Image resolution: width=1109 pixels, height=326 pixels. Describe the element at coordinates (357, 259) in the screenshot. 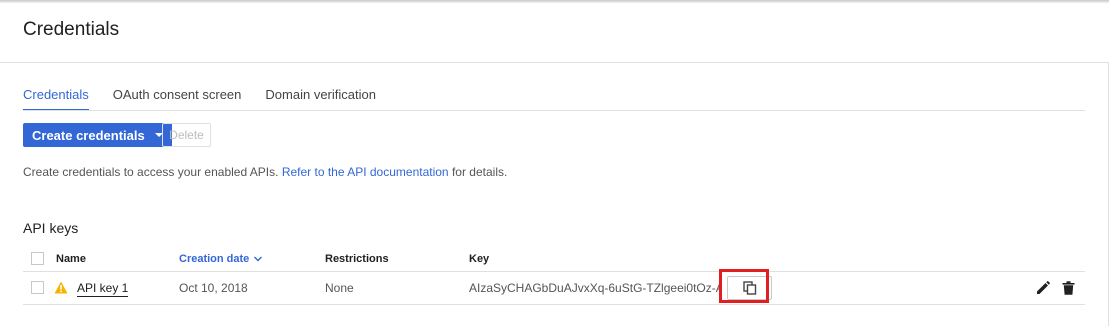

I see `column-header-restrictions: Restrictions` at that location.